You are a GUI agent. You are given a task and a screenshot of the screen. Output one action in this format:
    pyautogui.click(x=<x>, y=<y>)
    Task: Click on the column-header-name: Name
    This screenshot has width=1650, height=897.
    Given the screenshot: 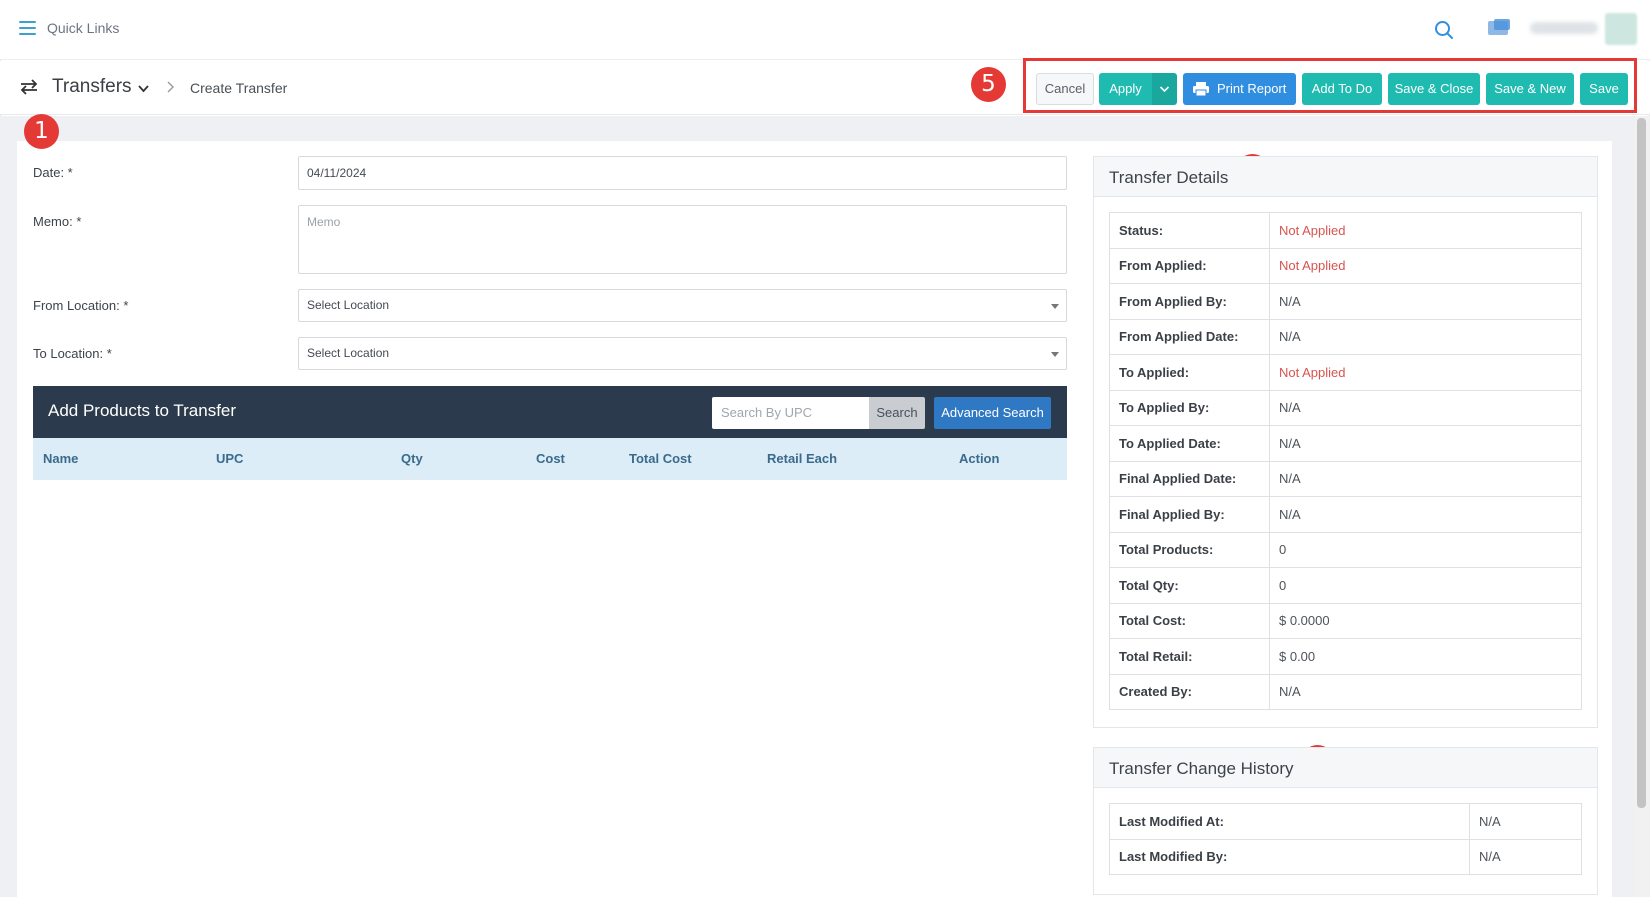 What is the action you would take?
    pyautogui.click(x=61, y=458)
    